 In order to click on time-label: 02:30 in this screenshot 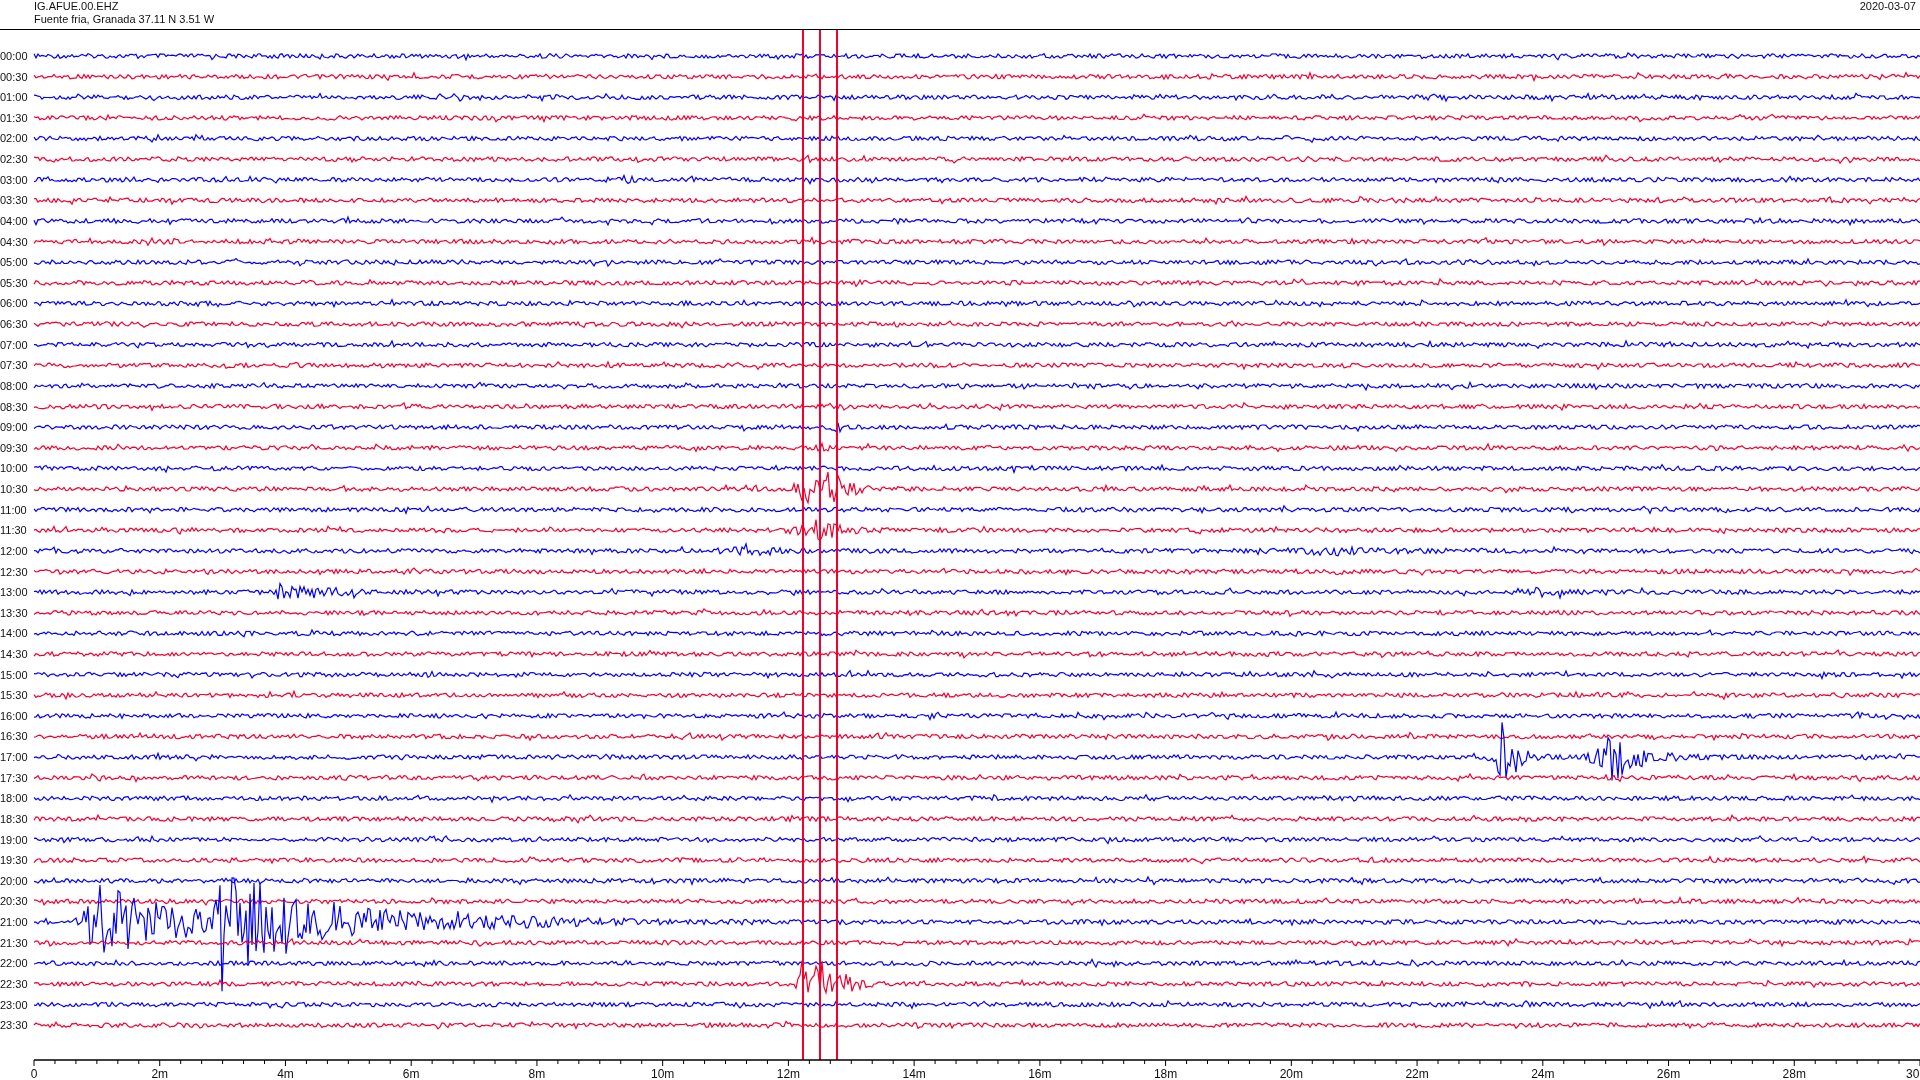, I will do `click(14, 159)`.